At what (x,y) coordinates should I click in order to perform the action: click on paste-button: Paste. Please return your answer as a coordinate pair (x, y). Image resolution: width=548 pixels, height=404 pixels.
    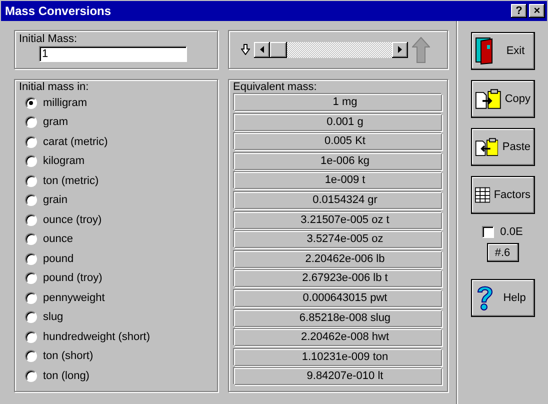
    Looking at the image, I should click on (502, 147).